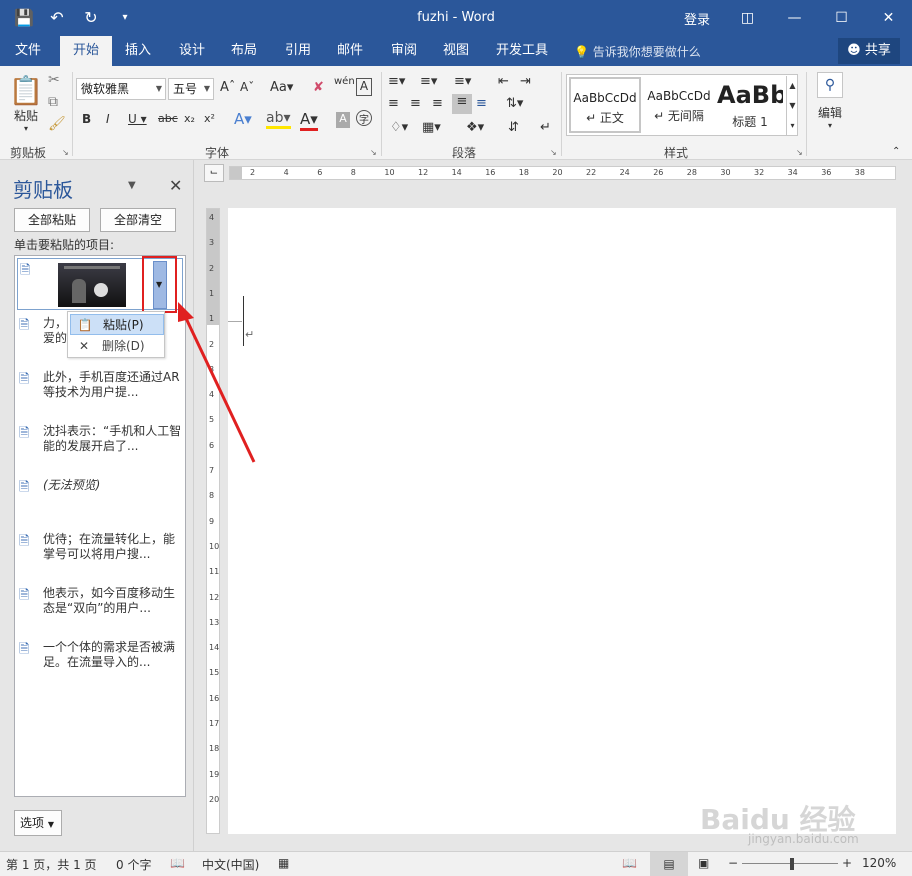  What do you see at coordinates (309, 120) in the screenshot?
I see `font-color-icon: A▾` at bounding box center [309, 120].